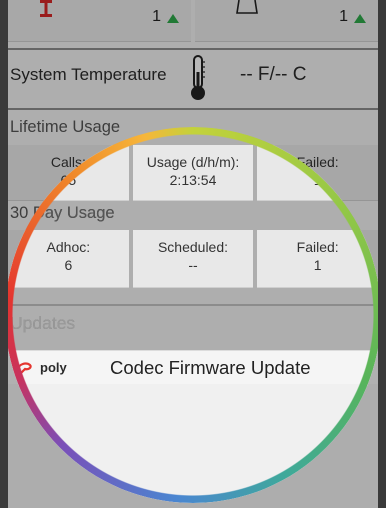  I want to click on thirty-day-adhoc-cell: Adhoc: 6, so click(68, 259).